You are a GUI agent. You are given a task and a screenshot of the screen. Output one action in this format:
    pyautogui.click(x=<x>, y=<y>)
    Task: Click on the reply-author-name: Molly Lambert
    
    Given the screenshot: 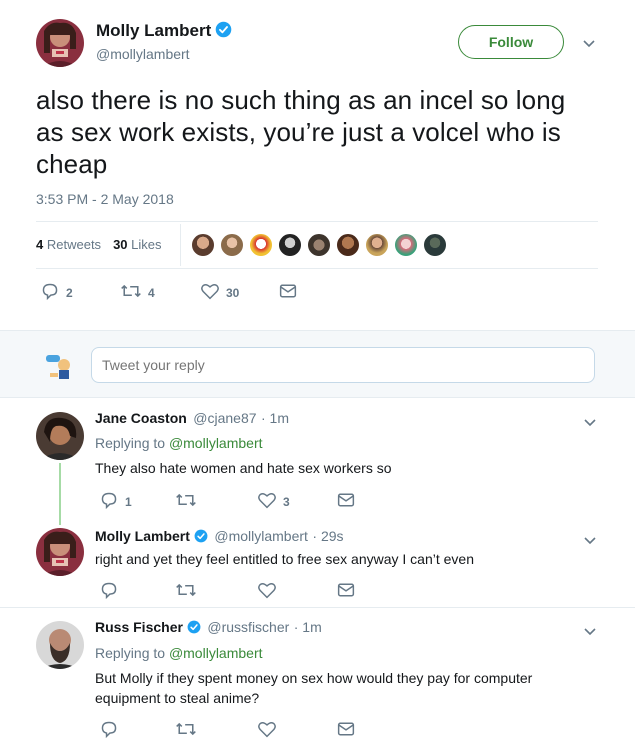 What is the action you would take?
    pyautogui.click(x=142, y=536)
    